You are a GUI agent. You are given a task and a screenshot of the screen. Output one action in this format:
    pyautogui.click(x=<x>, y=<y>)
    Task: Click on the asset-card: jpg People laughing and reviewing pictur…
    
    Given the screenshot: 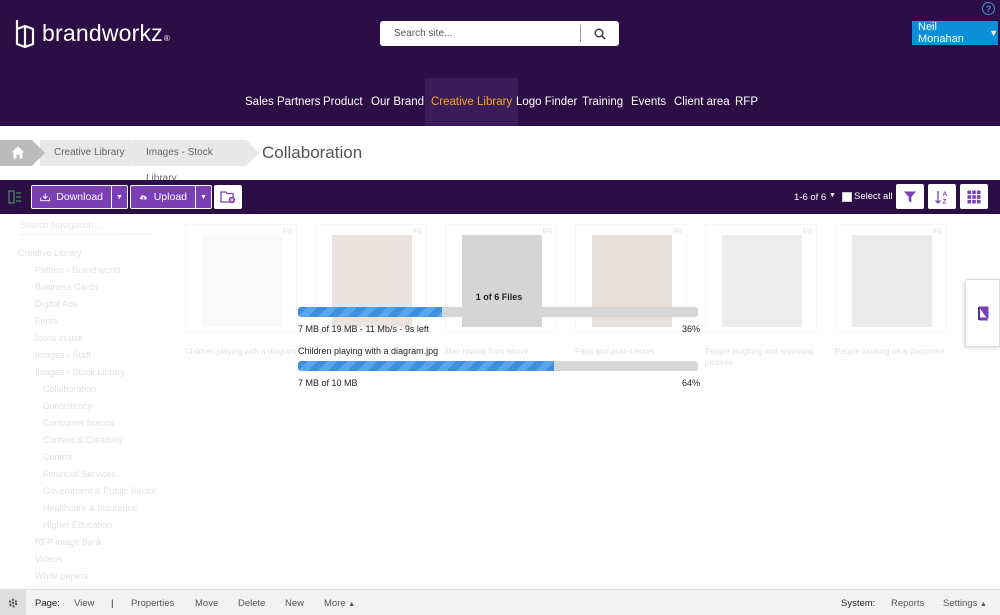 What is the action you would take?
    pyautogui.click(x=765, y=296)
    